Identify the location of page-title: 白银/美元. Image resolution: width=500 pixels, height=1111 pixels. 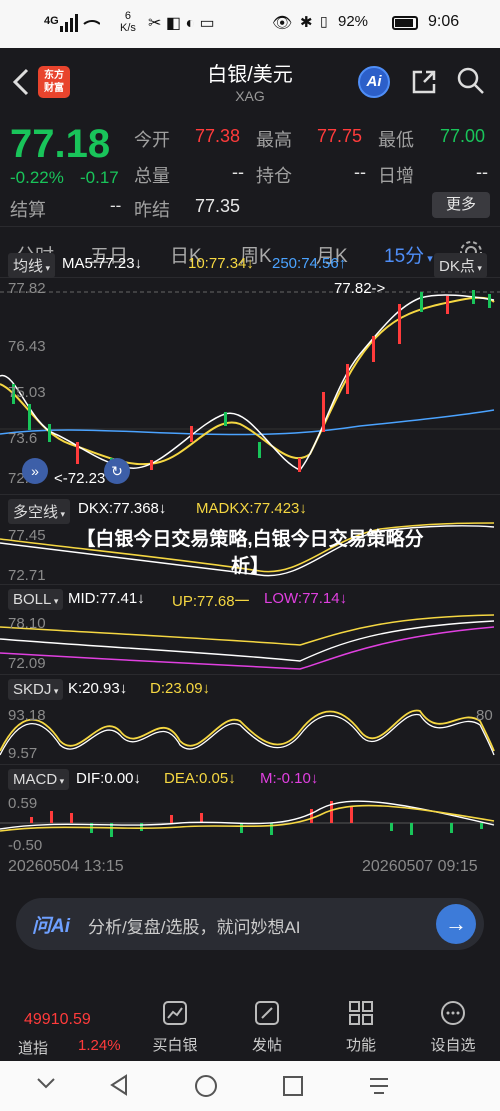
(250, 75).